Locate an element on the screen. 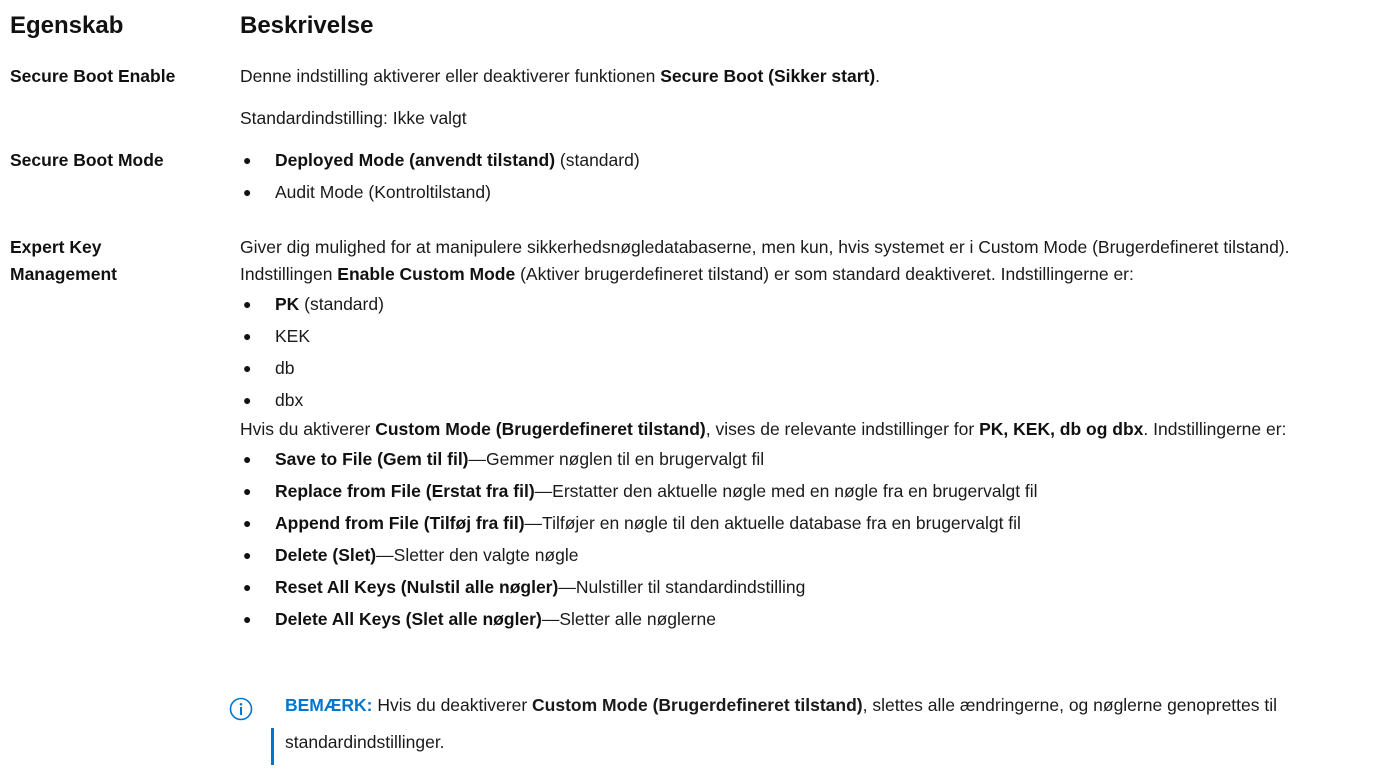 The image size is (1378, 778). key-list: ● PK (standard) ● KEK ● db ● dbx is located at coordinates (800, 352).